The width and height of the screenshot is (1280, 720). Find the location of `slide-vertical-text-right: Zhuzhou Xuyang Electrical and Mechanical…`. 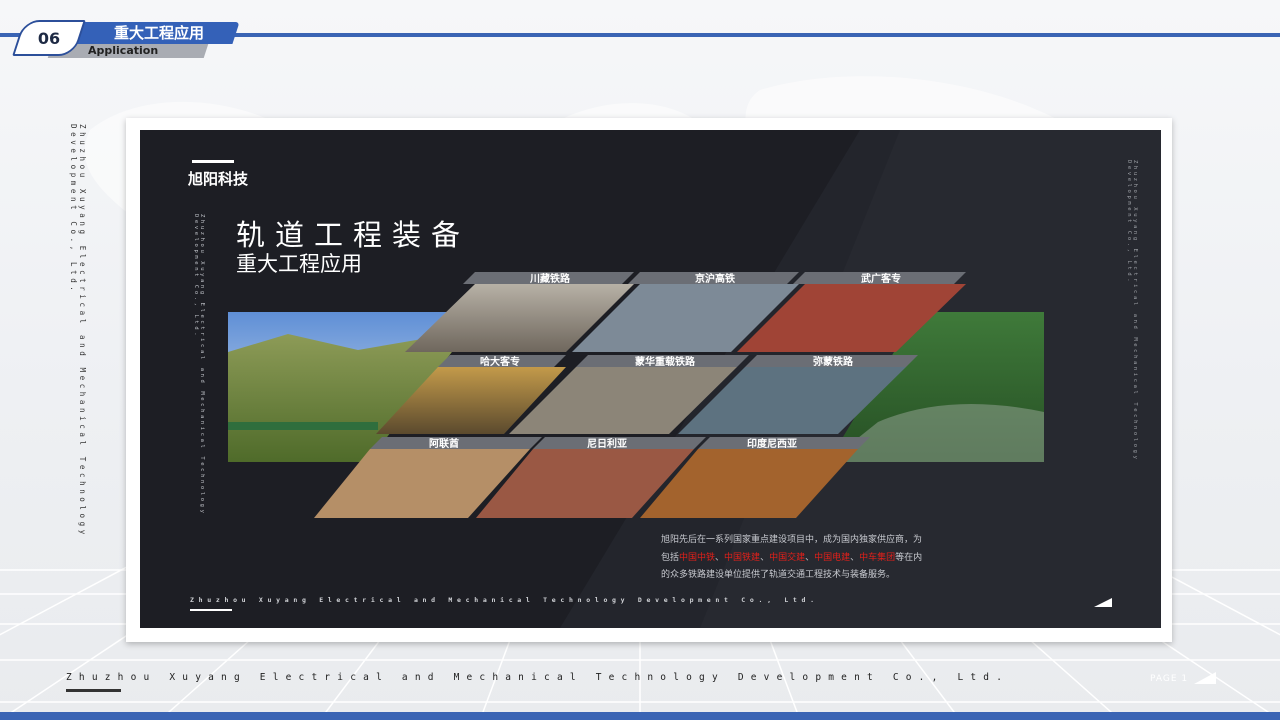

slide-vertical-text-right: Zhuzhou Xuyang Electrical and Mechanical… is located at coordinates (1132, 311).